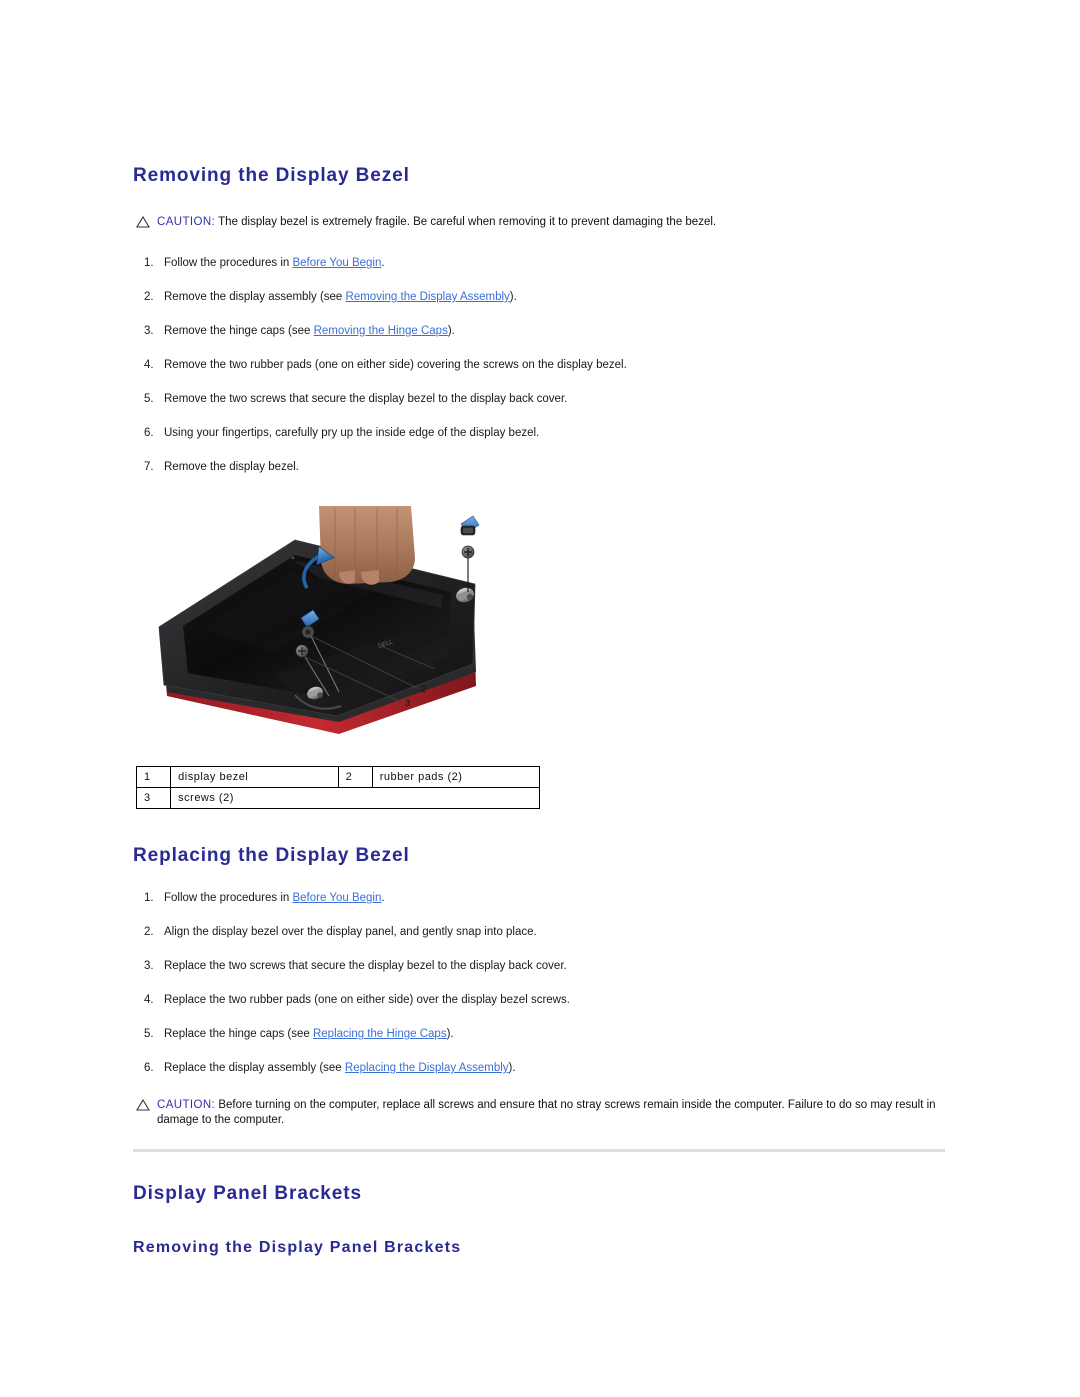  What do you see at coordinates (423, 689) in the screenshot?
I see `callout-2: 2` at bounding box center [423, 689].